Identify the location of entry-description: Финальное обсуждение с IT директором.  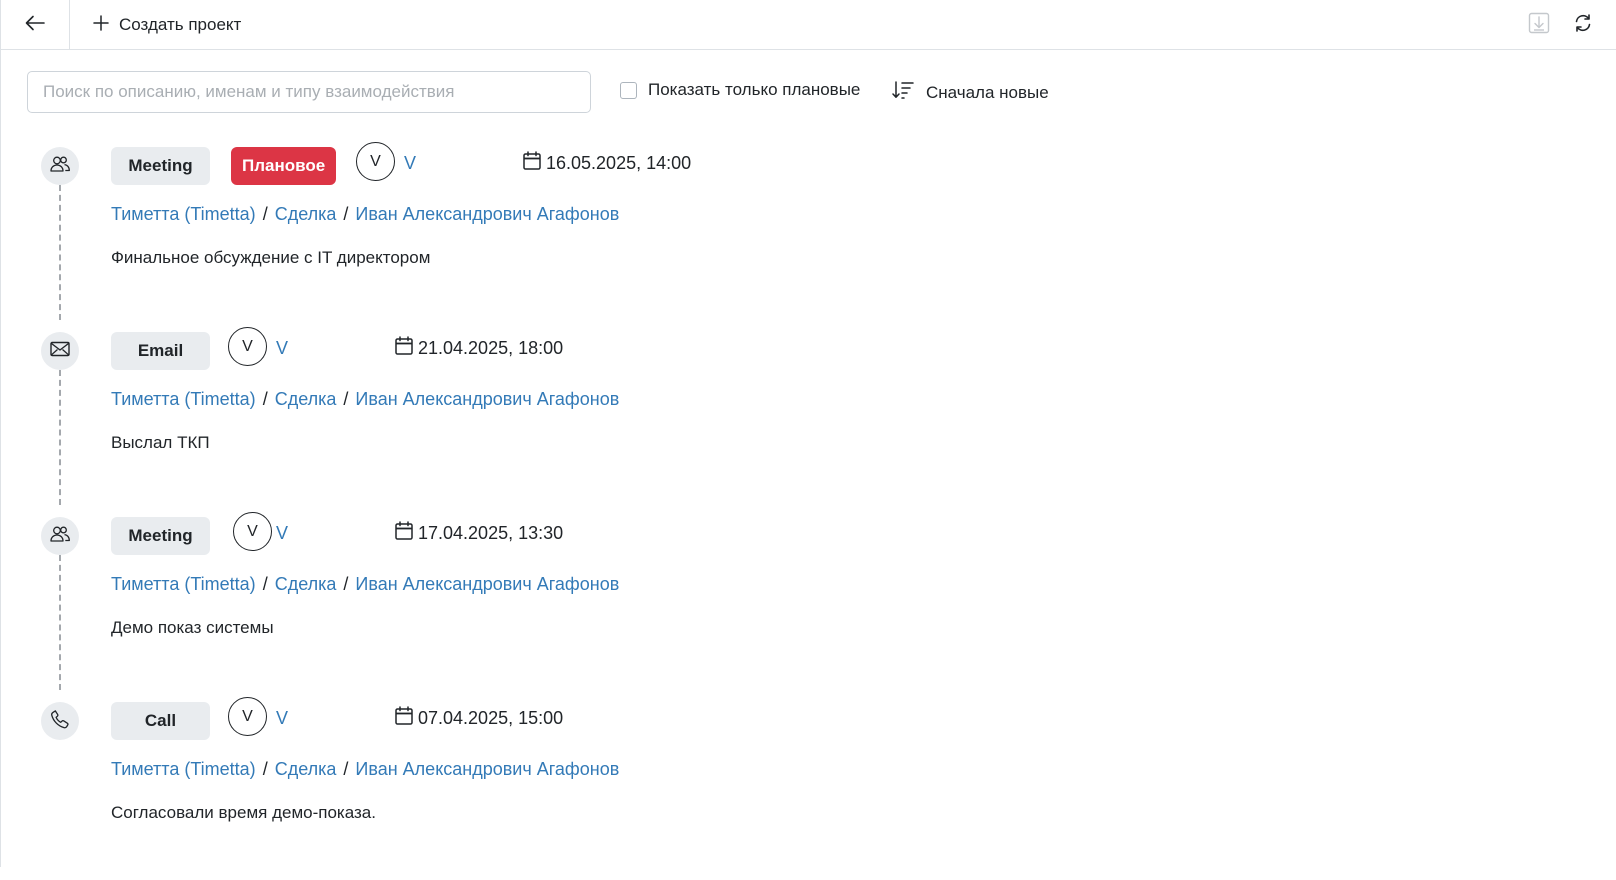
(271, 257).